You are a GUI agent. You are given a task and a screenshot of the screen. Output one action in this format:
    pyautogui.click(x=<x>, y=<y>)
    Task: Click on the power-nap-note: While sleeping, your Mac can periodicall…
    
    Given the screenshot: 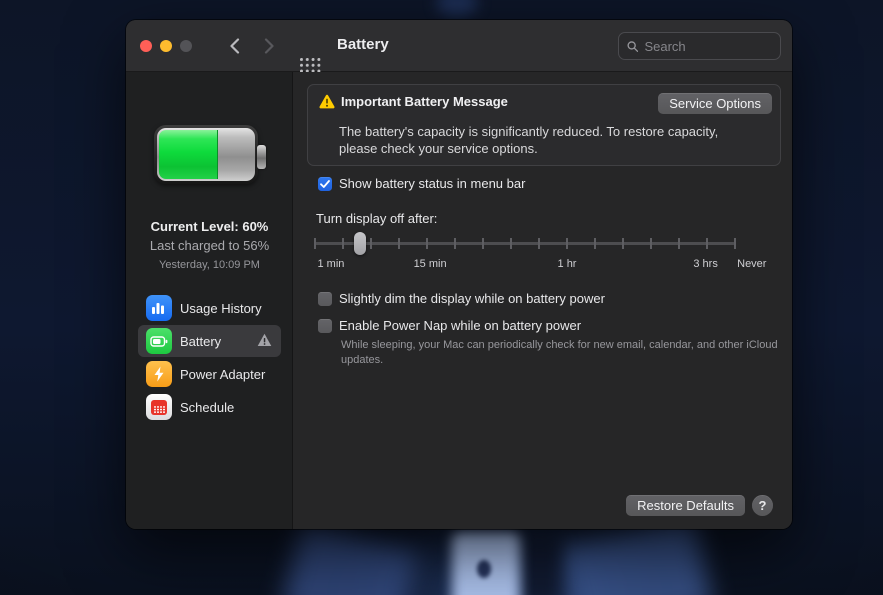 What is the action you would take?
    pyautogui.click(x=559, y=352)
    